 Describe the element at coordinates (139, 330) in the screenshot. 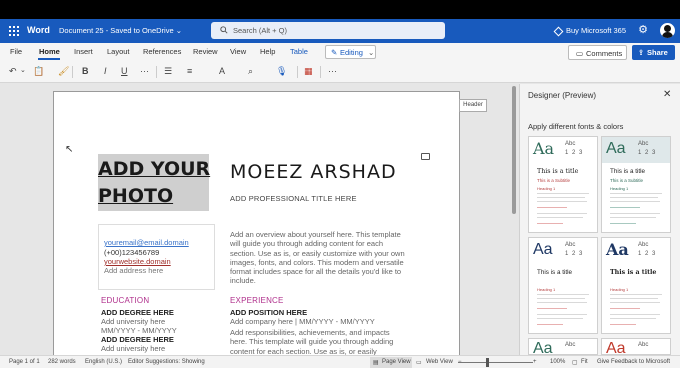

I see `dates-1: MM/YYYY - MM/YYYY` at that location.